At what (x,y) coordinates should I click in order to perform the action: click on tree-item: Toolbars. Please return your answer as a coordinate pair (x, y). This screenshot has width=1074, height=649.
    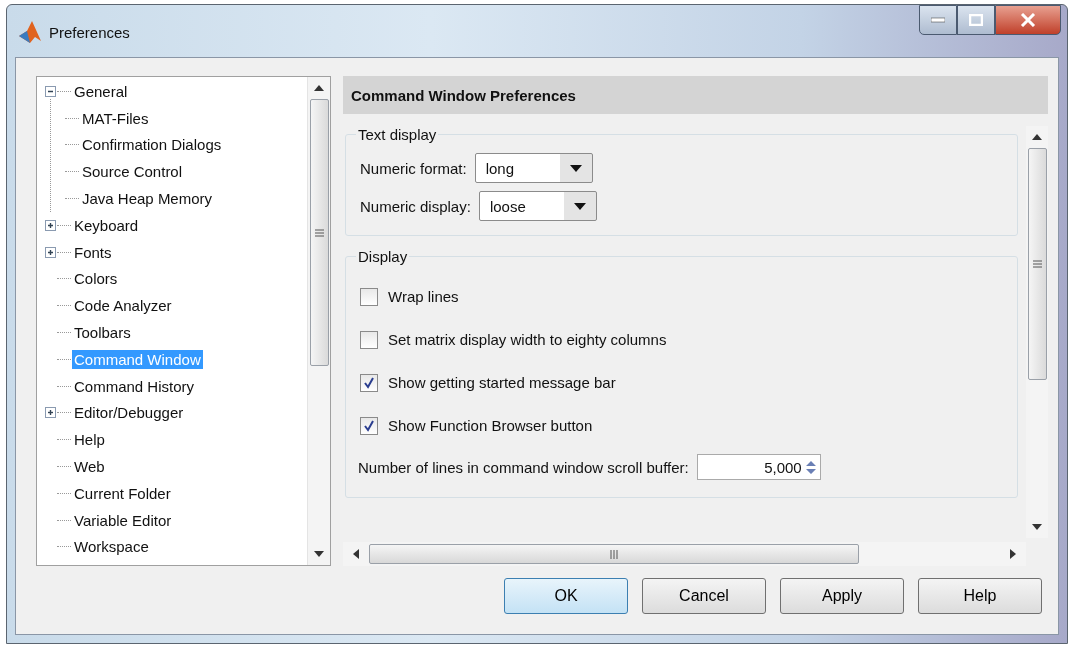
    Looking at the image, I should click on (102, 333).